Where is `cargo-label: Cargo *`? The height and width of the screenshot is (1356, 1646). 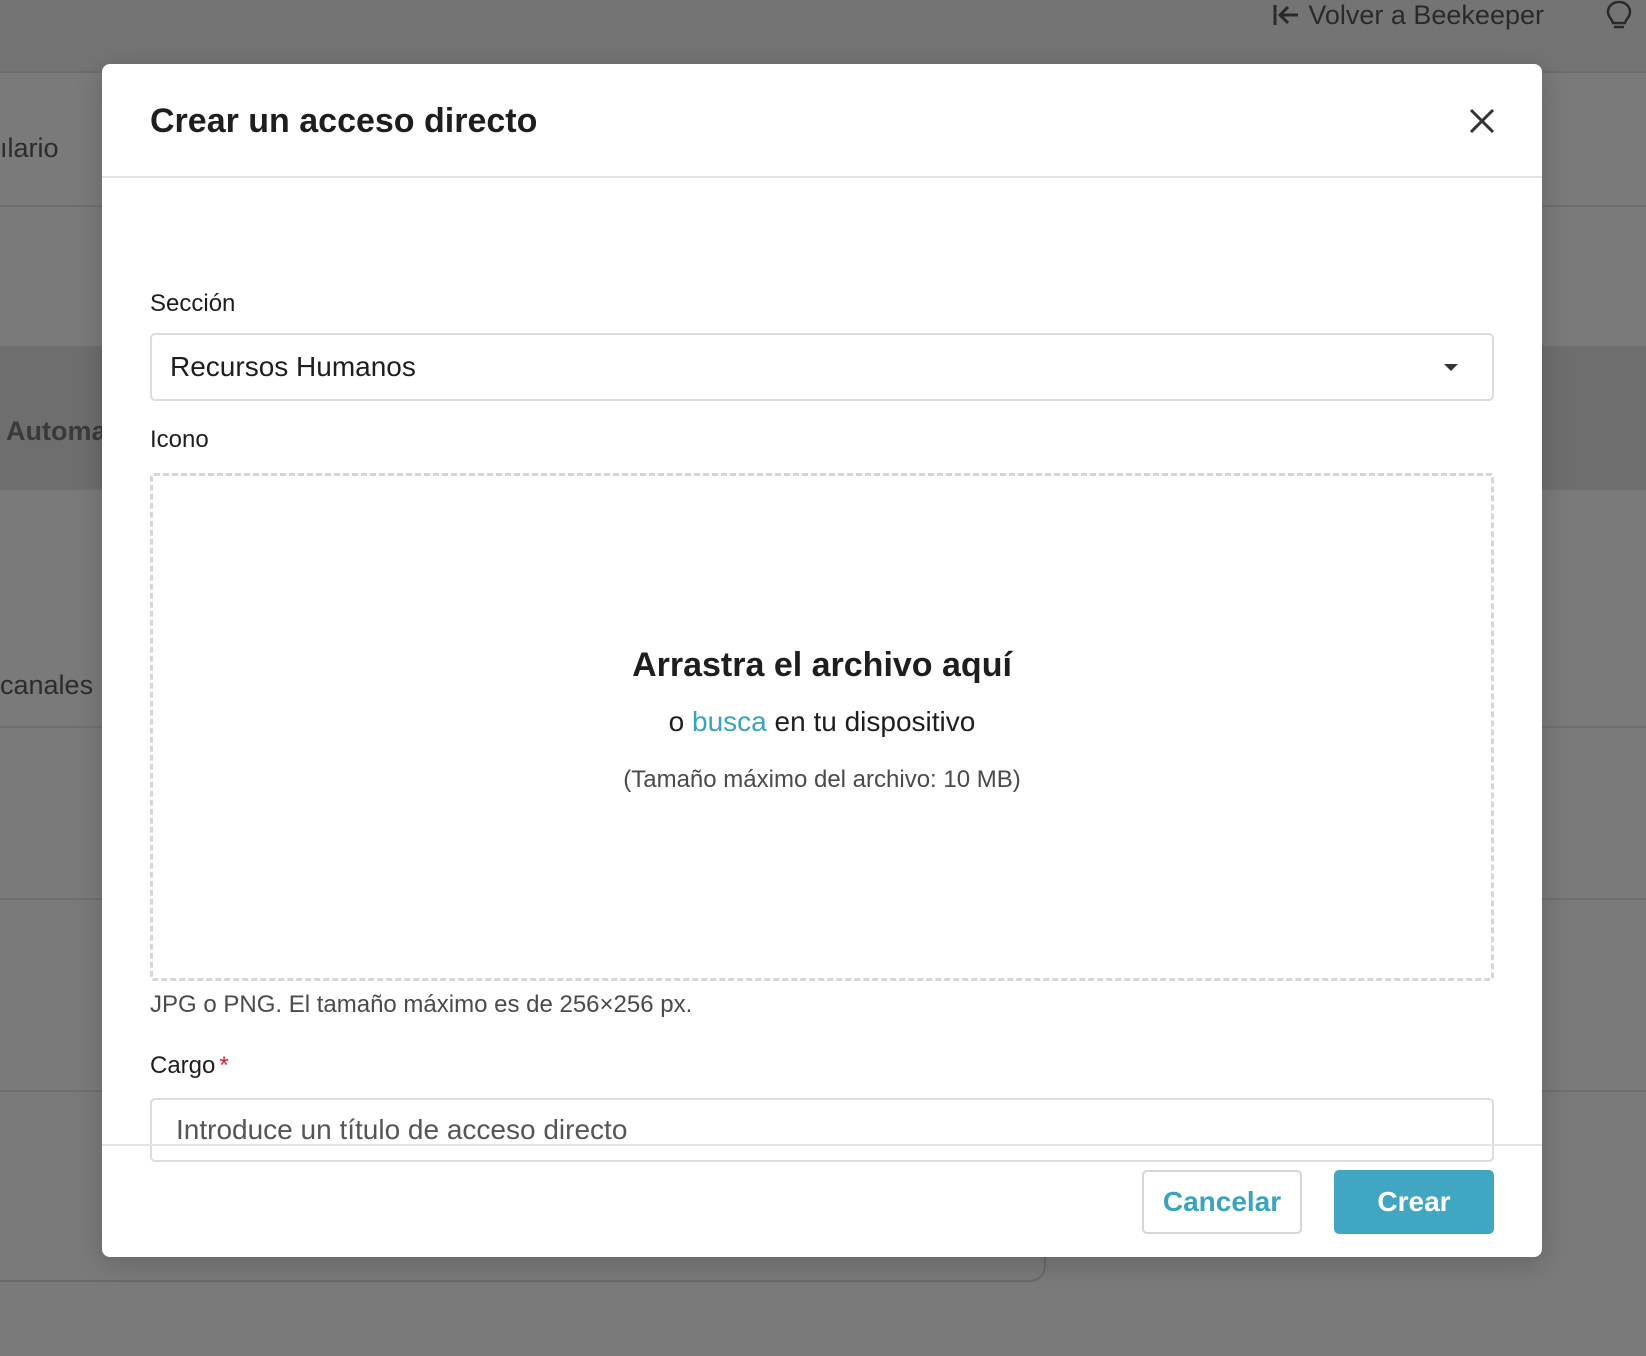 cargo-label: Cargo * is located at coordinates (189, 1066).